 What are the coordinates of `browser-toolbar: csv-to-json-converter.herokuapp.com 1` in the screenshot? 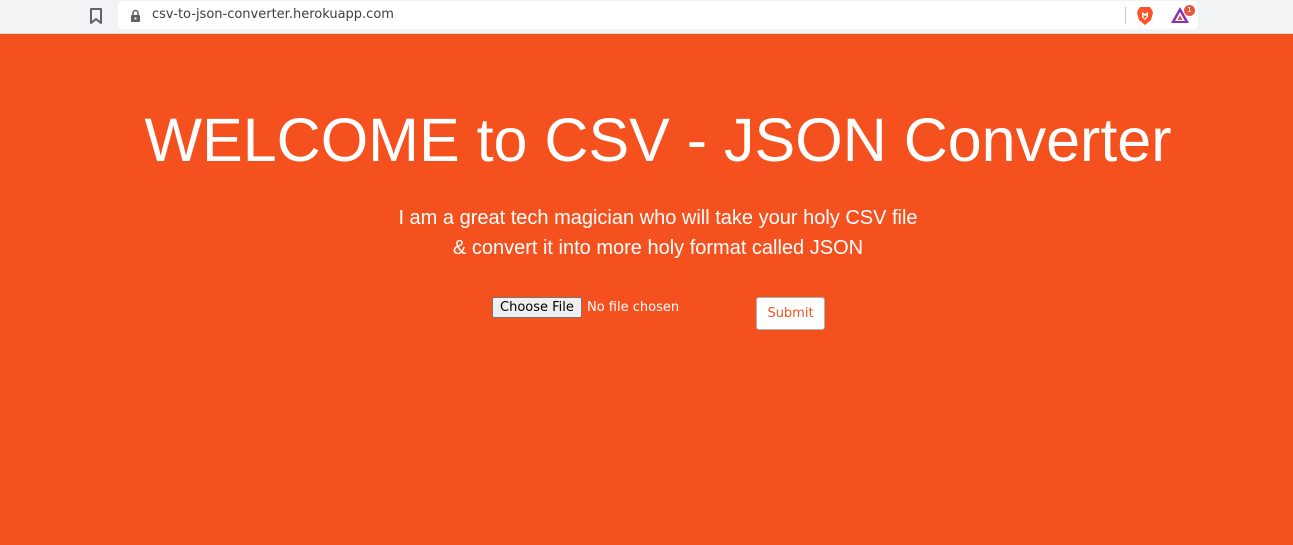 It's located at (646, 17).